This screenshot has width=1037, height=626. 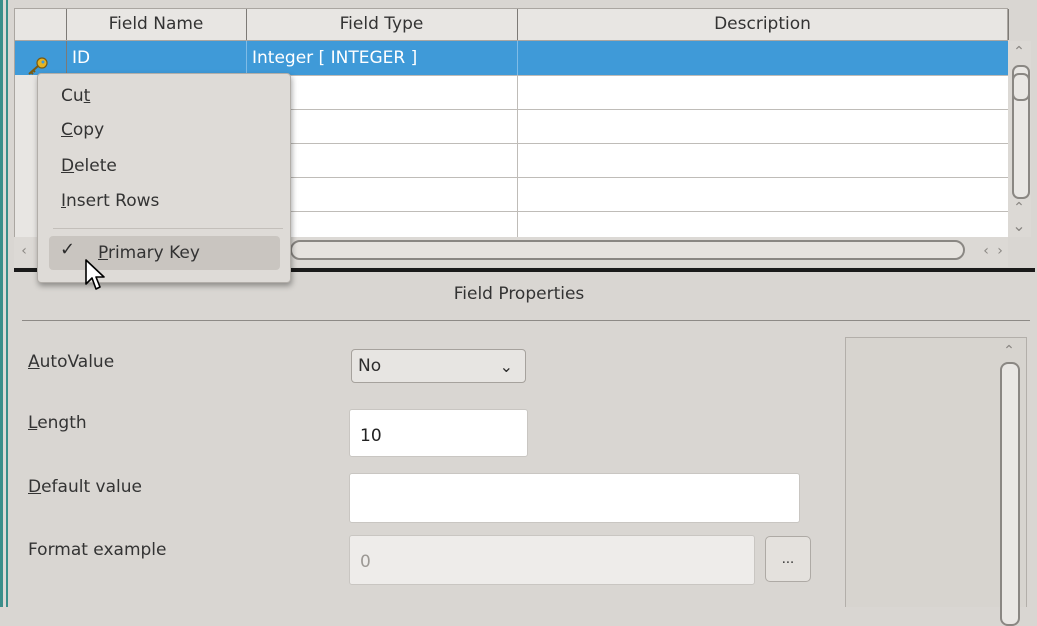 What do you see at coordinates (438, 433) in the screenshot?
I see `length-field: 10` at bounding box center [438, 433].